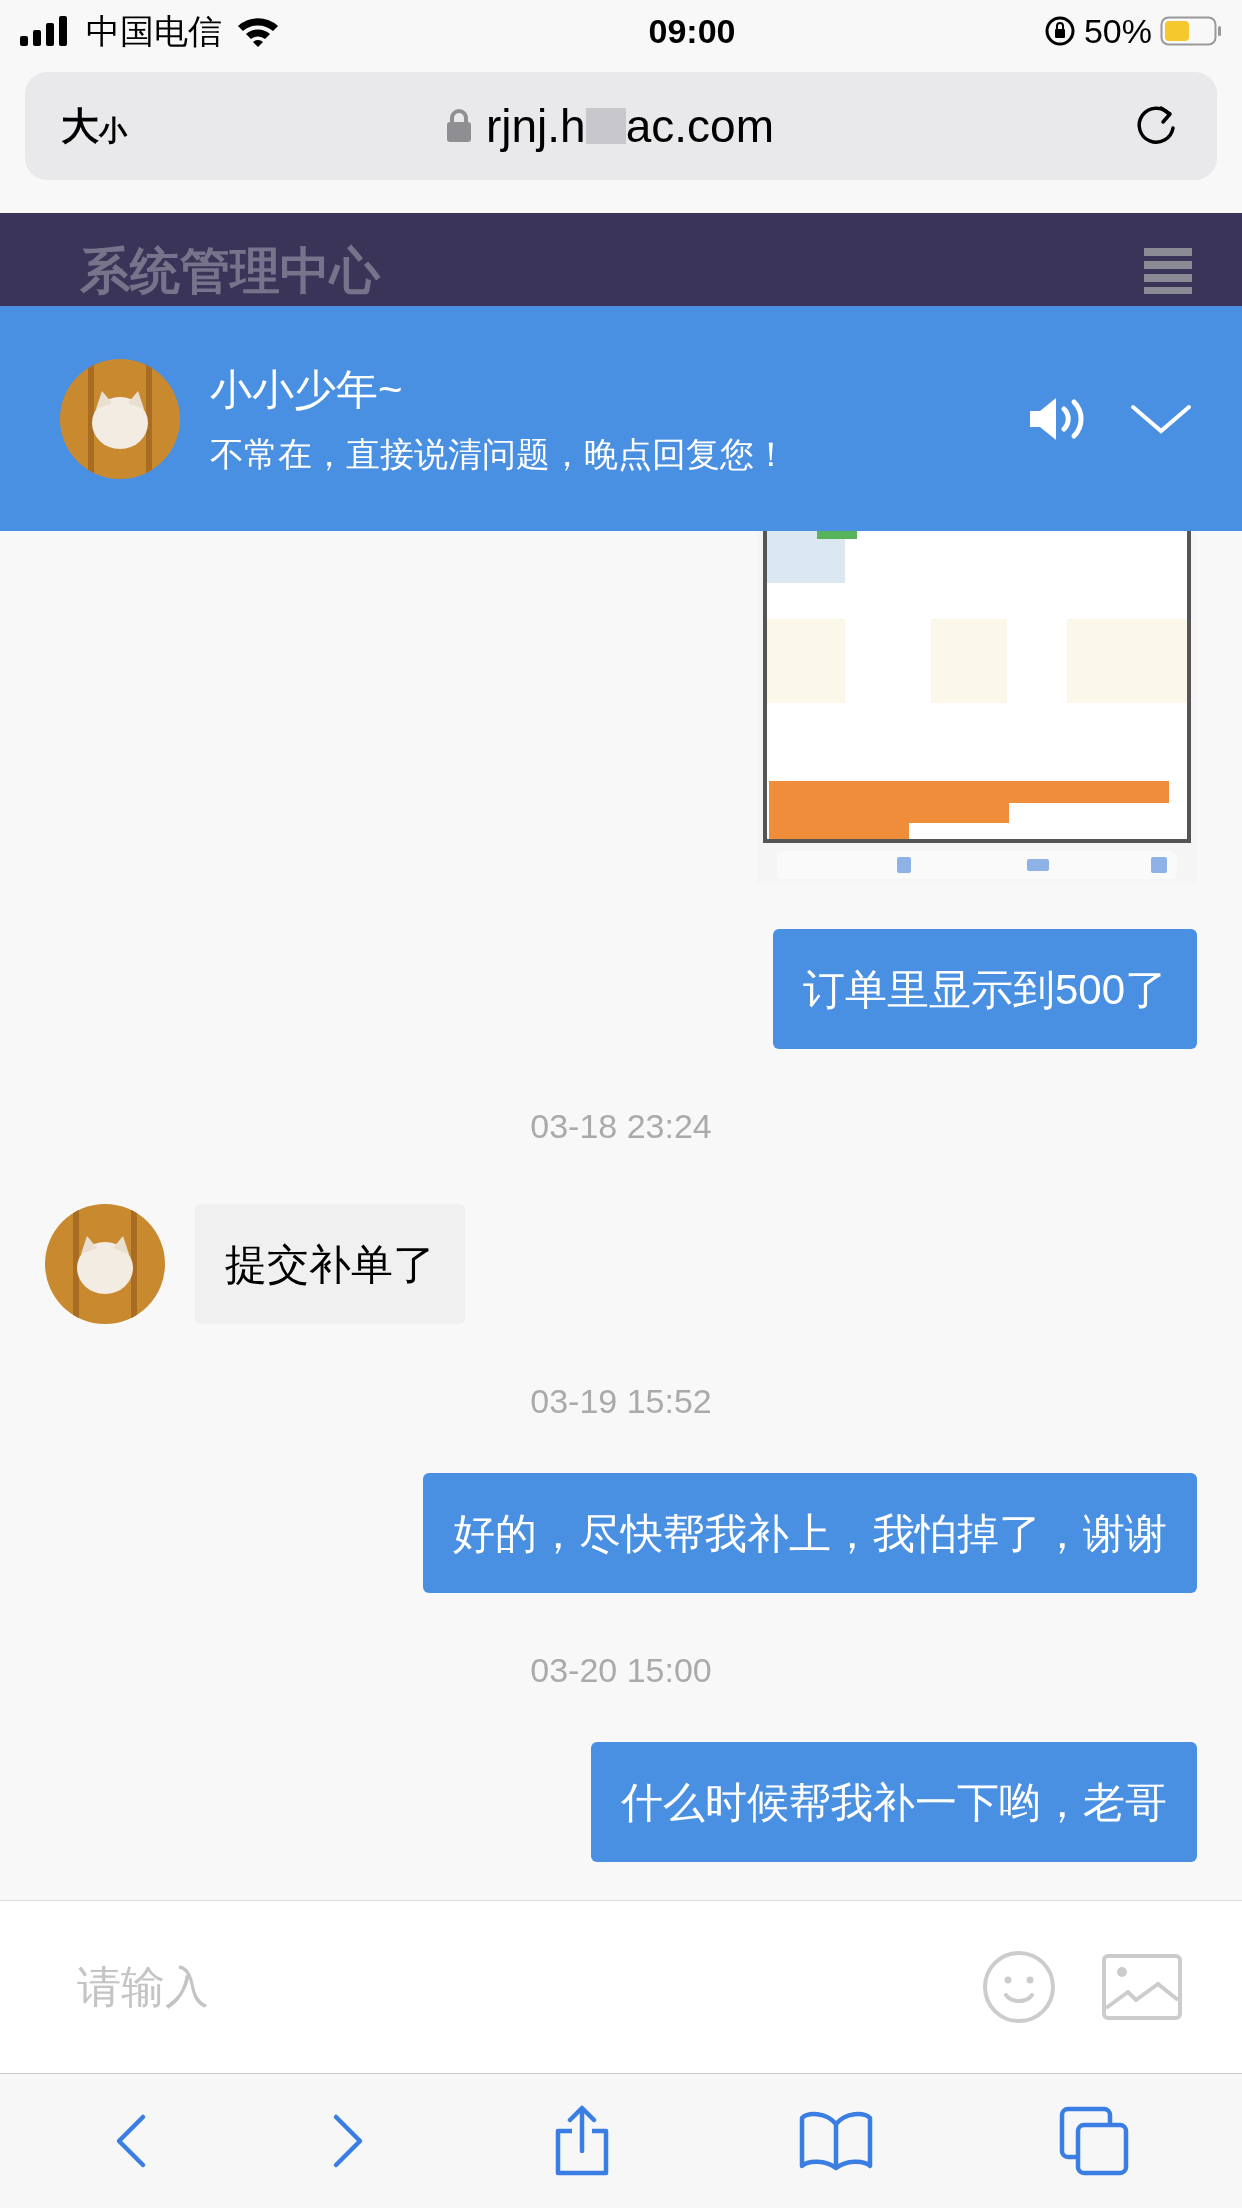  Describe the element at coordinates (621, 1401) in the screenshot. I see `timestamp: 03-19 15:52` at that location.